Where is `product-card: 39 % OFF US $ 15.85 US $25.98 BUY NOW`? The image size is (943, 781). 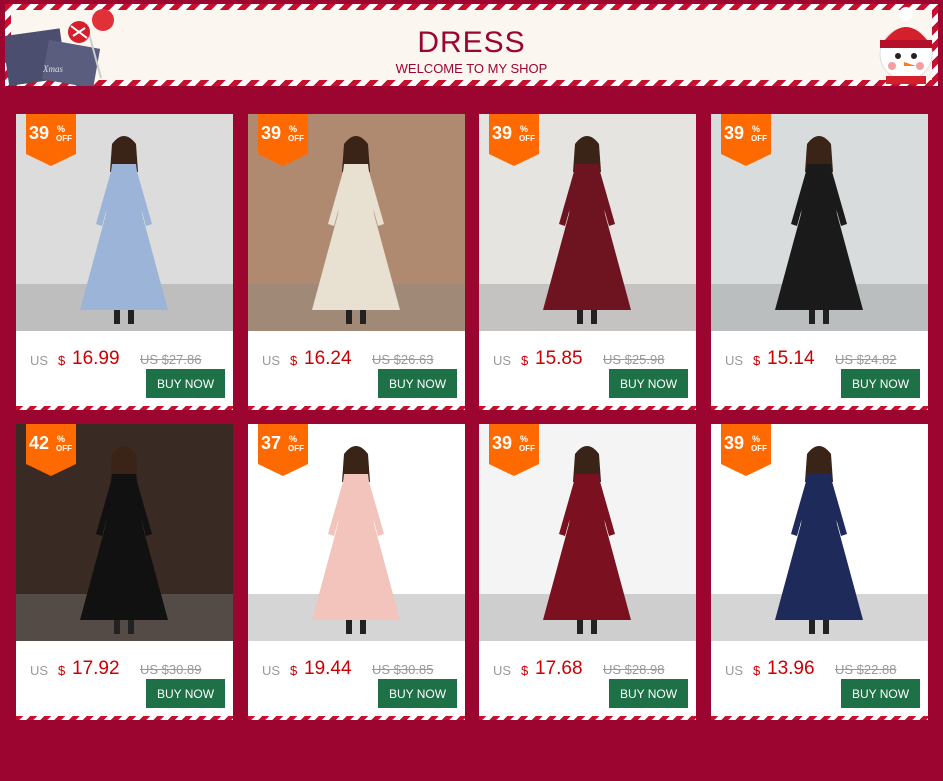 product-card: 39 % OFF US $ 15.85 US $25.98 BUY NOW is located at coordinates (587, 262).